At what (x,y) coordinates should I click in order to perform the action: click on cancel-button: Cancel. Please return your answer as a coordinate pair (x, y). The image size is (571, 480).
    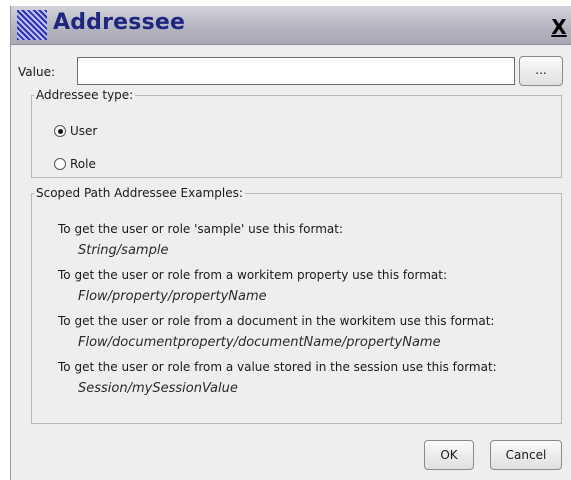
    Looking at the image, I should click on (526, 455).